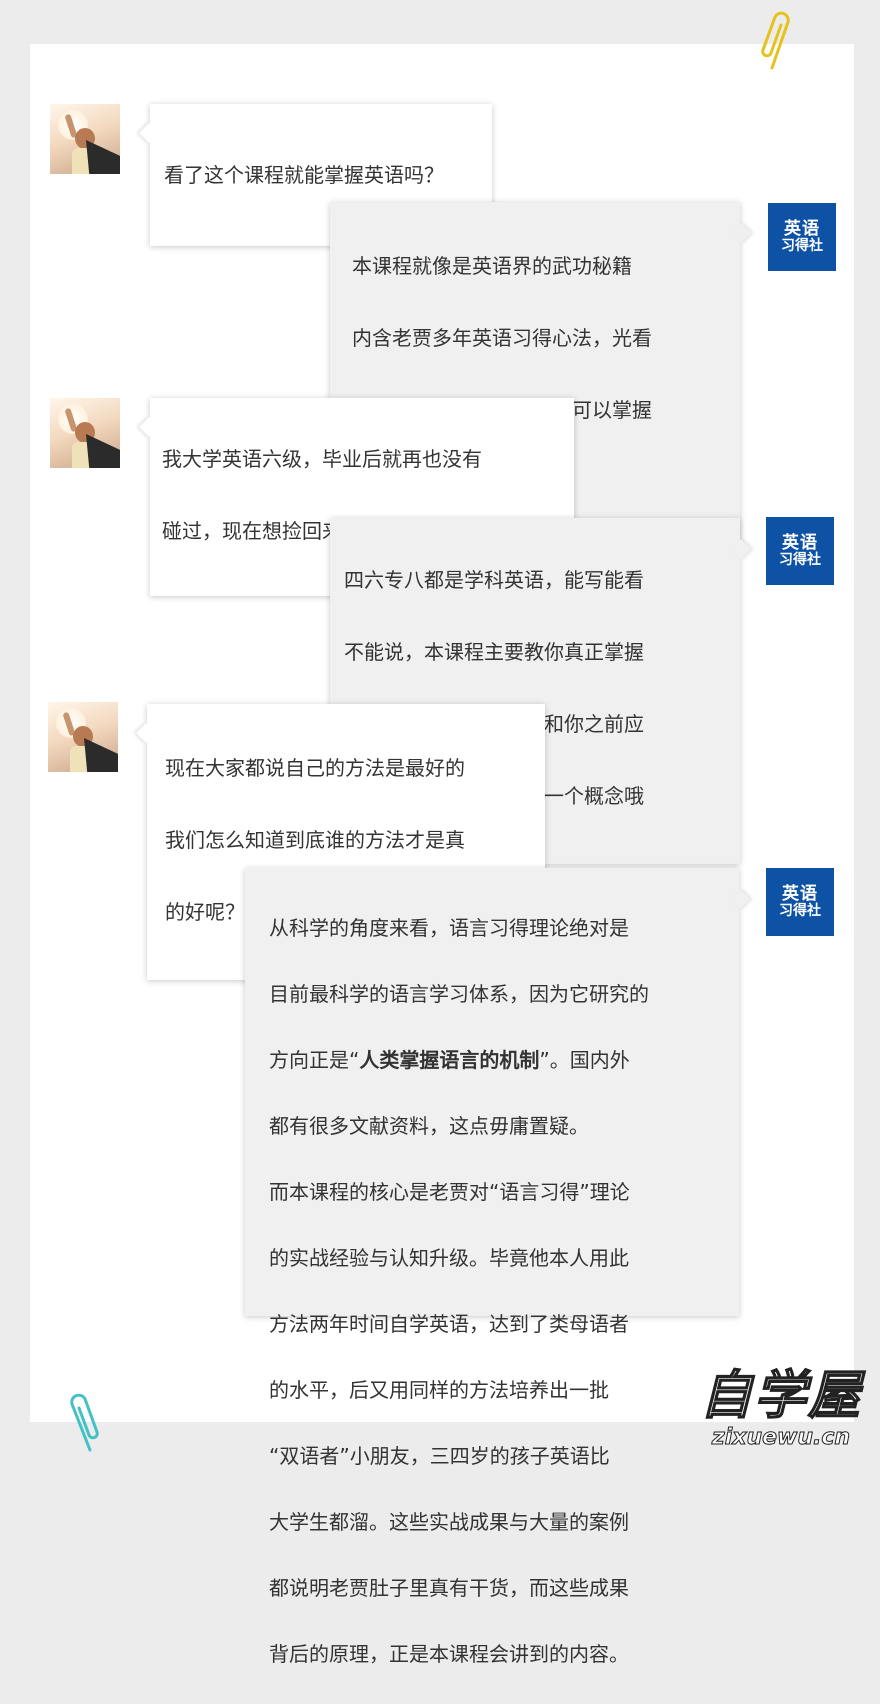  I want to click on message-line: 而本课程的核心是老贾对“语言习得”理论, so click(449, 1192).